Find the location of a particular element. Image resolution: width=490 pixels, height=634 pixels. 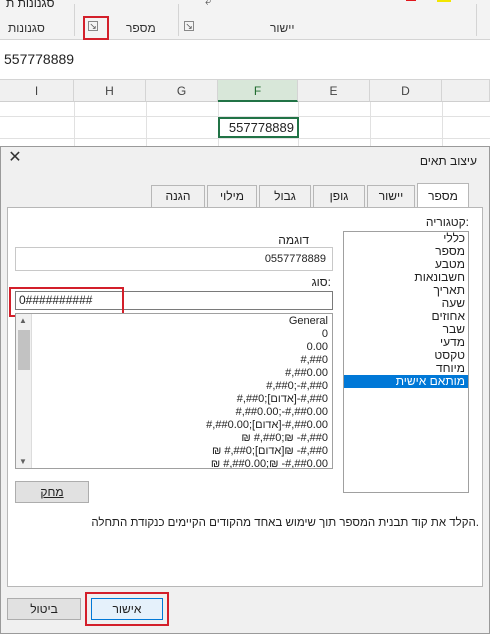

sample-box: 0557778889 is located at coordinates (174, 259).